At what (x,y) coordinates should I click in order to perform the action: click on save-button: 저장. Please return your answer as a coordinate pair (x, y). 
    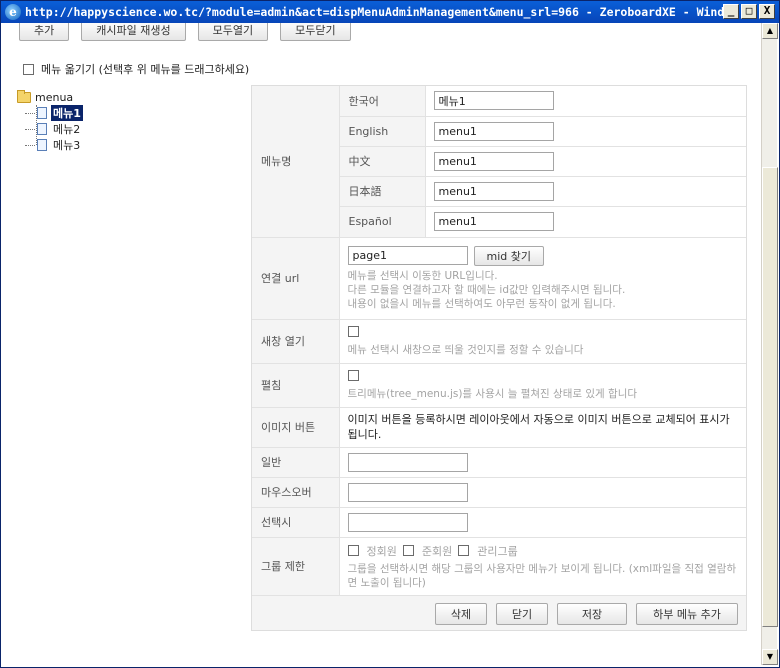
    Looking at the image, I should click on (592, 613).